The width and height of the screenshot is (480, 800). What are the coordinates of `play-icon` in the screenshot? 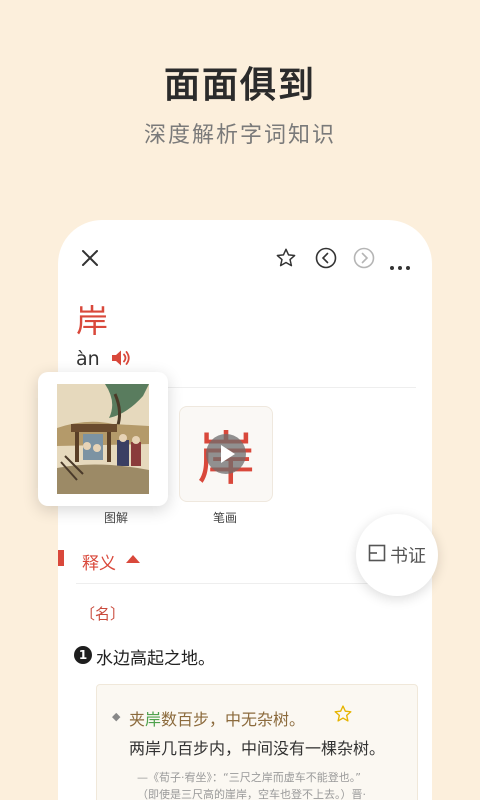 It's located at (226, 454).